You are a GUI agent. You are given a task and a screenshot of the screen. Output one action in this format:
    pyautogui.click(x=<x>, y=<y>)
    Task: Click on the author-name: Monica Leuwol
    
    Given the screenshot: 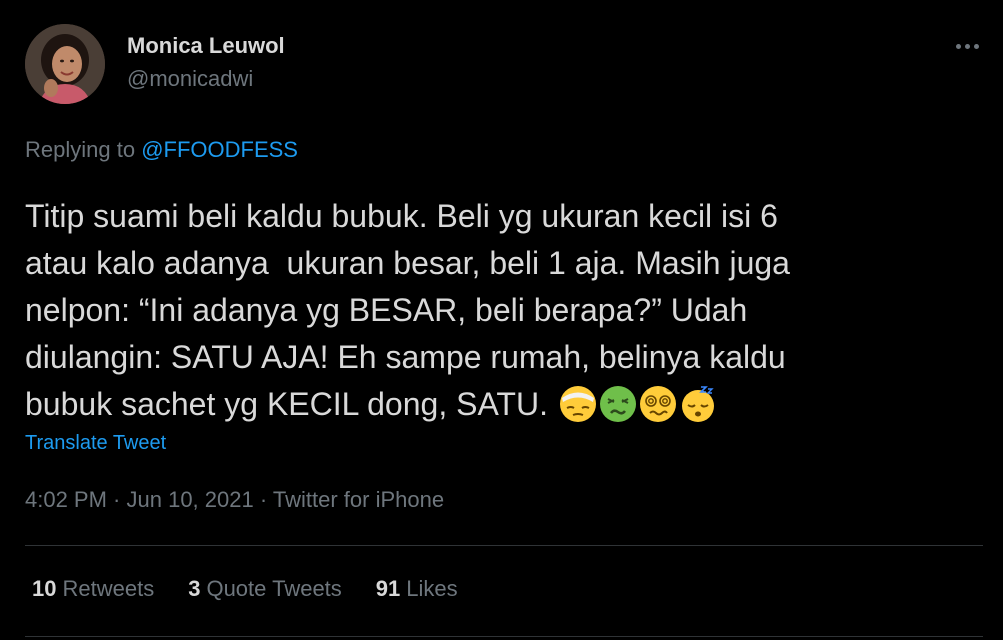 What is the action you would take?
    pyautogui.click(x=206, y=46)
    